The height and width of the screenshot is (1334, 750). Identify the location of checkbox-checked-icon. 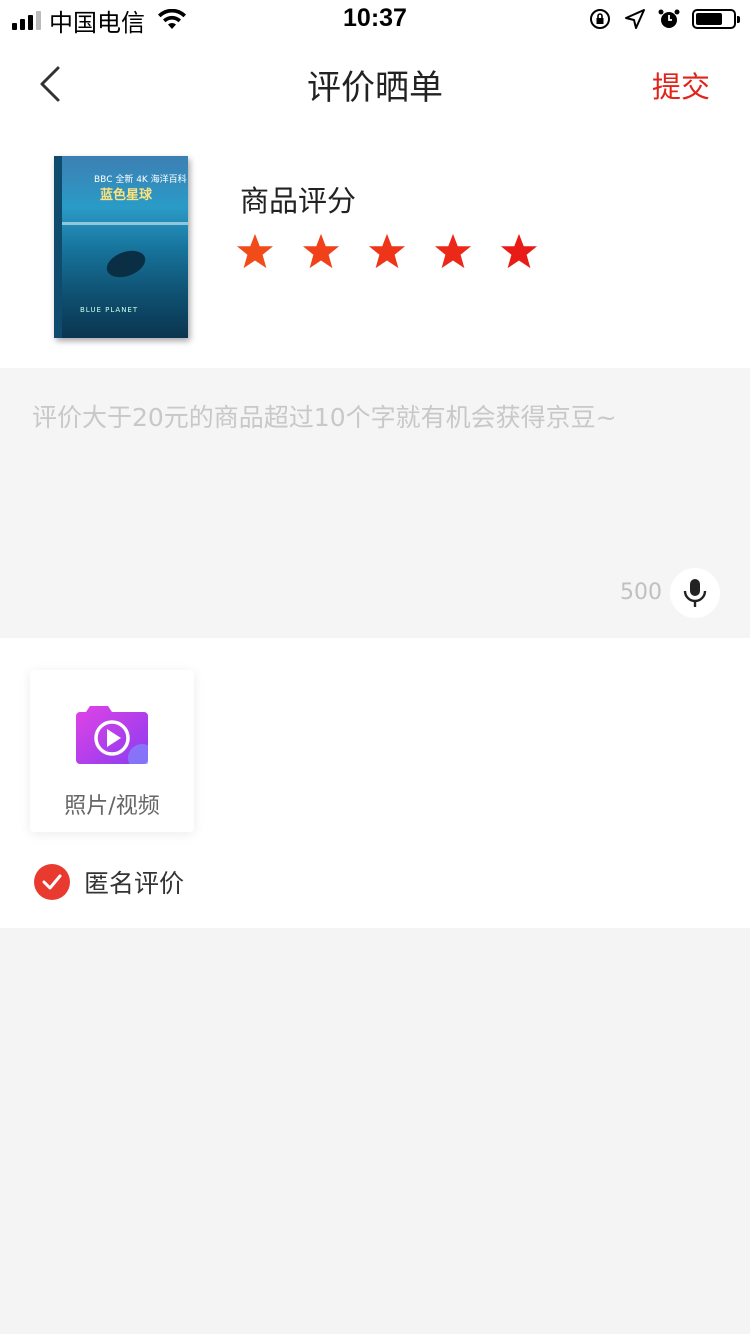
(52, 882).